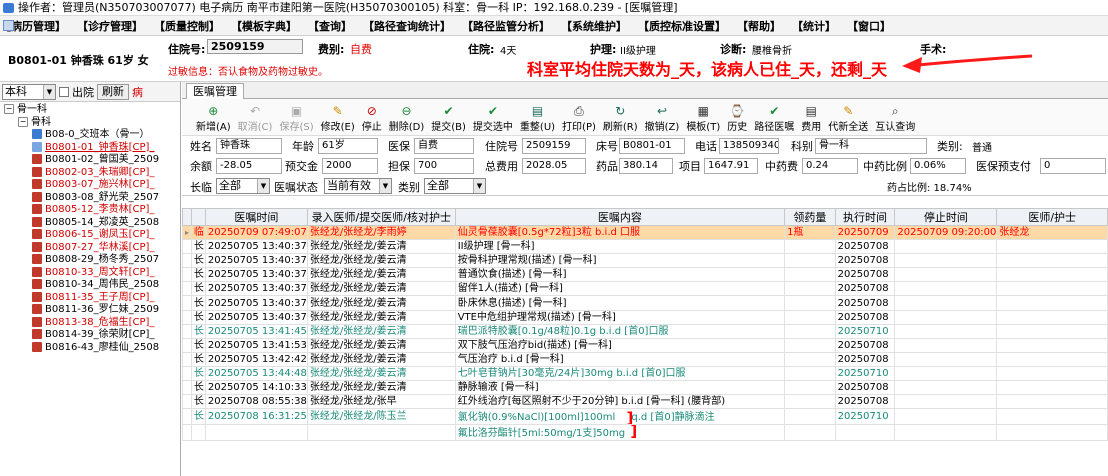 The height and width of the screenshot is (476, 1108). I want to click on menu-item-10: 【统计】, so click(814, 26).